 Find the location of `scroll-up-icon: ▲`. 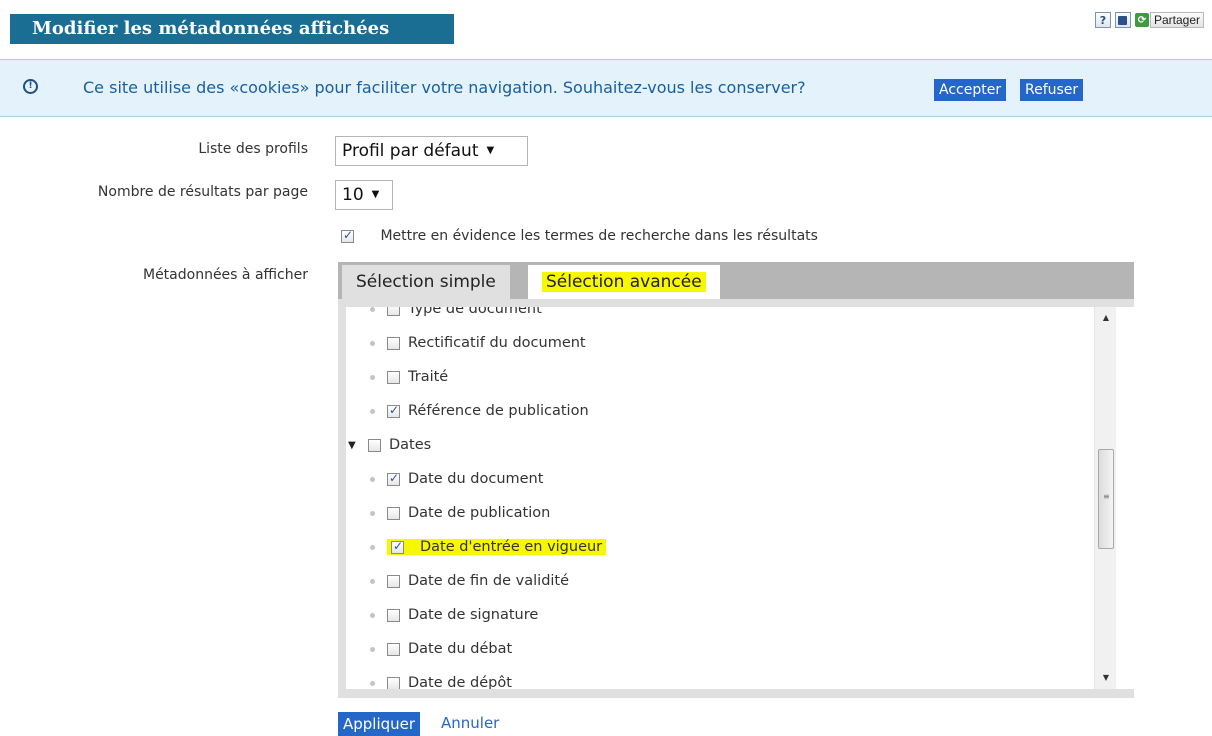

scroll-up-icon: ▲ is located at coordinates (1106, 318).